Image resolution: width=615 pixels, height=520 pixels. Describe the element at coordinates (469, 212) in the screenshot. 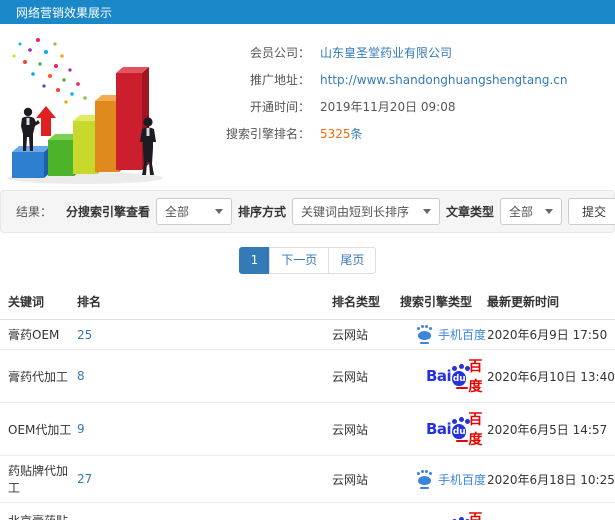

I see `article-type-label: 文章类型` at that location.